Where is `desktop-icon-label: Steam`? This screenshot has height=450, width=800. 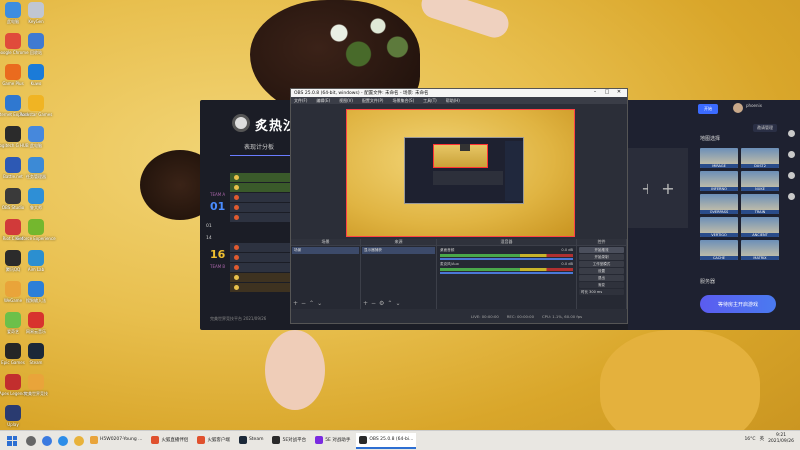
desktop-icon-label: Steam is located at coordinates (36, 362).